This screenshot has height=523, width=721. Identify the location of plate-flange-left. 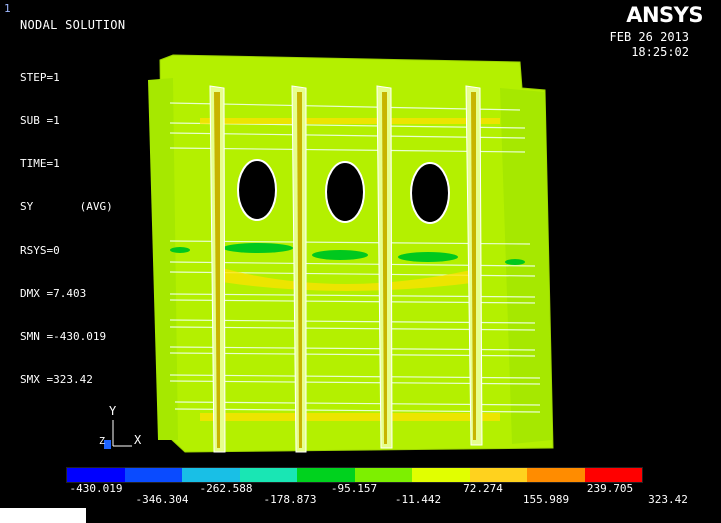
(163, 259).